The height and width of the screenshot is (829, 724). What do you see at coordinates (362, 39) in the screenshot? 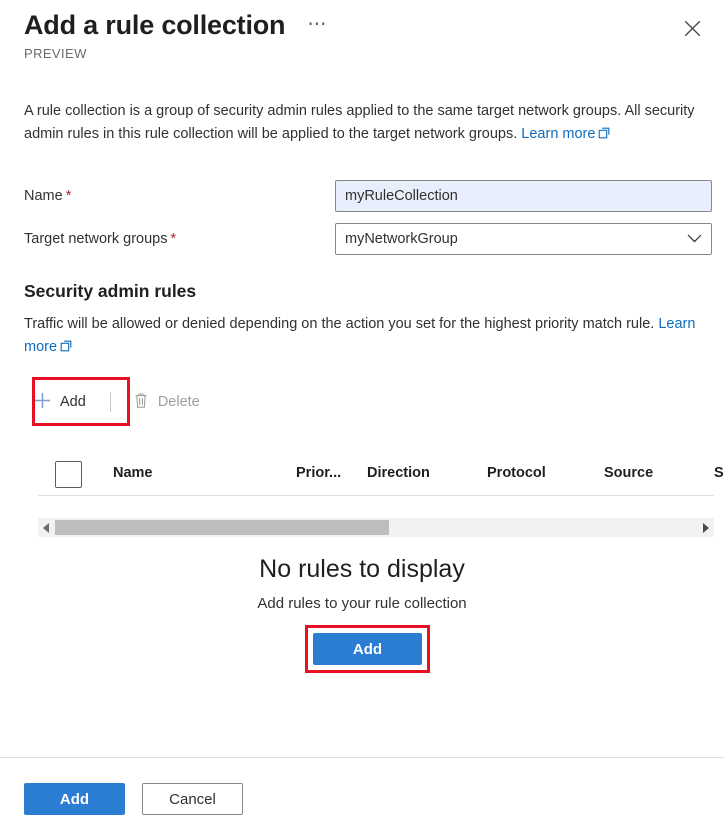
I see `blade-header: Add a rule collection ⋯ PREVIEW` at bounding box center [362, 39].